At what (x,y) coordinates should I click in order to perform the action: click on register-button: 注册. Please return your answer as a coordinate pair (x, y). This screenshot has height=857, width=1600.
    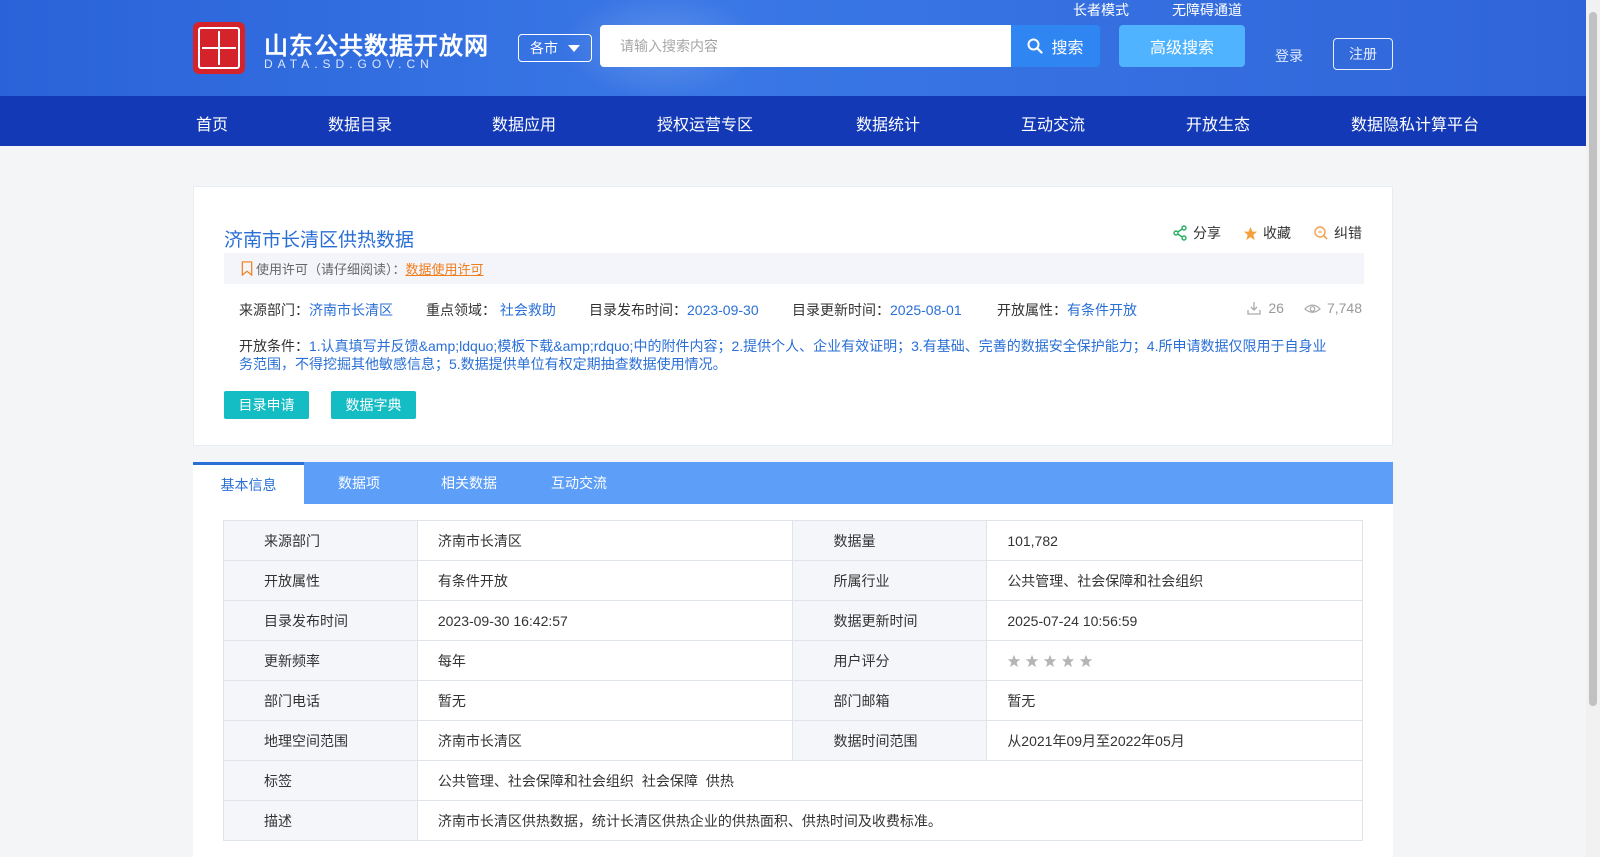
    Looking at the image, I should click on (1363, 54).